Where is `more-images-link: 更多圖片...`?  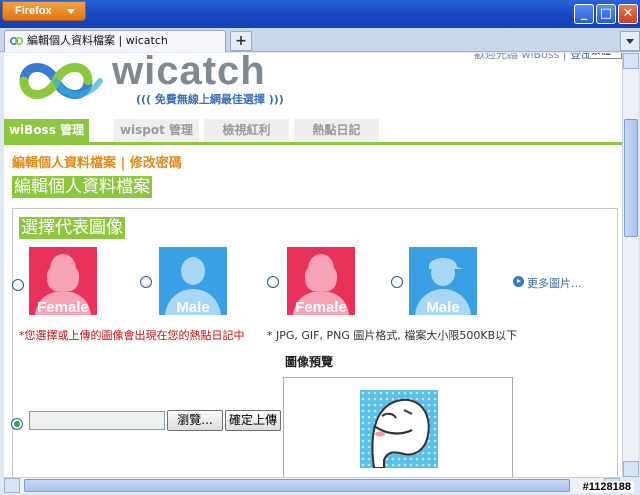 more-images-link: 更多圖片... is located at coordinates (554, 283).